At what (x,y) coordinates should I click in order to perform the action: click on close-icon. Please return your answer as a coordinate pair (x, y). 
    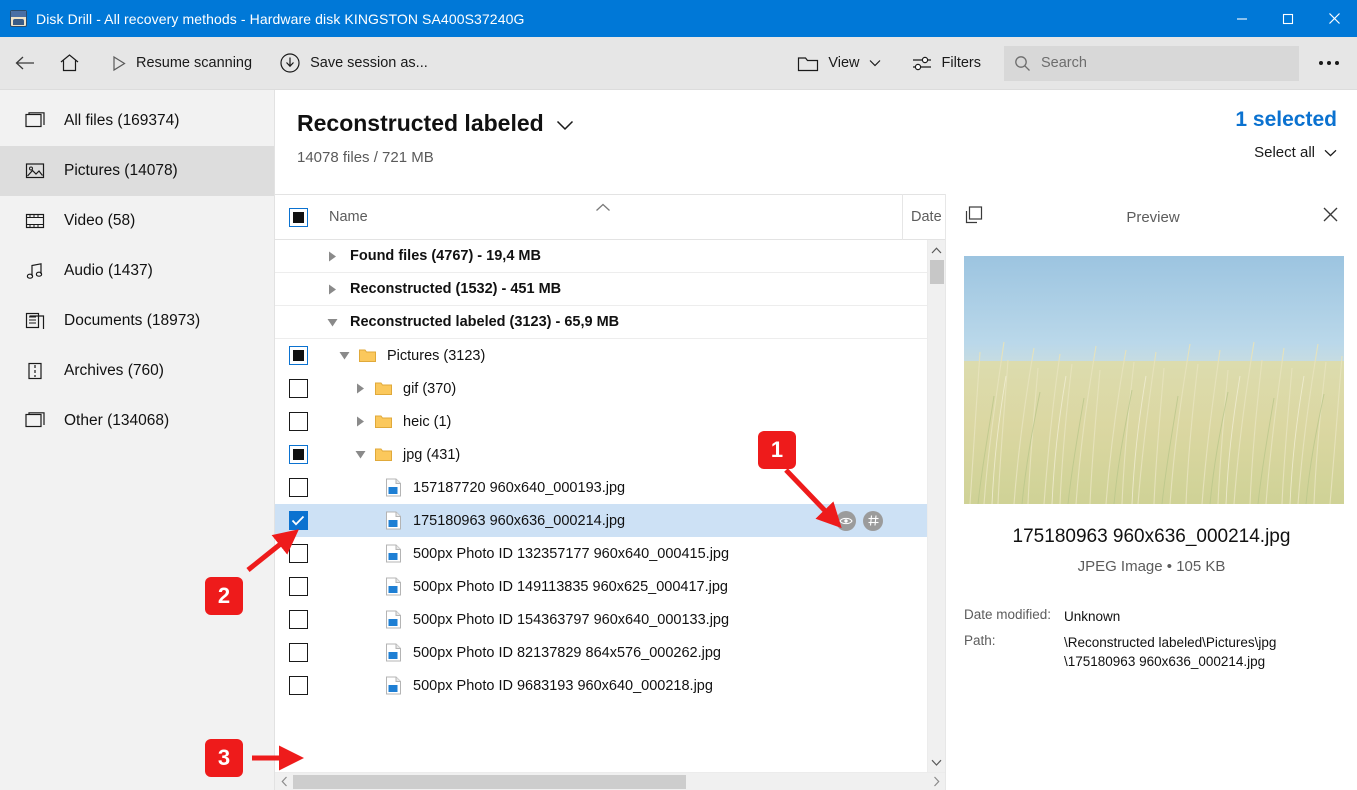
    Looking at the image, I should click on (1330, 217).